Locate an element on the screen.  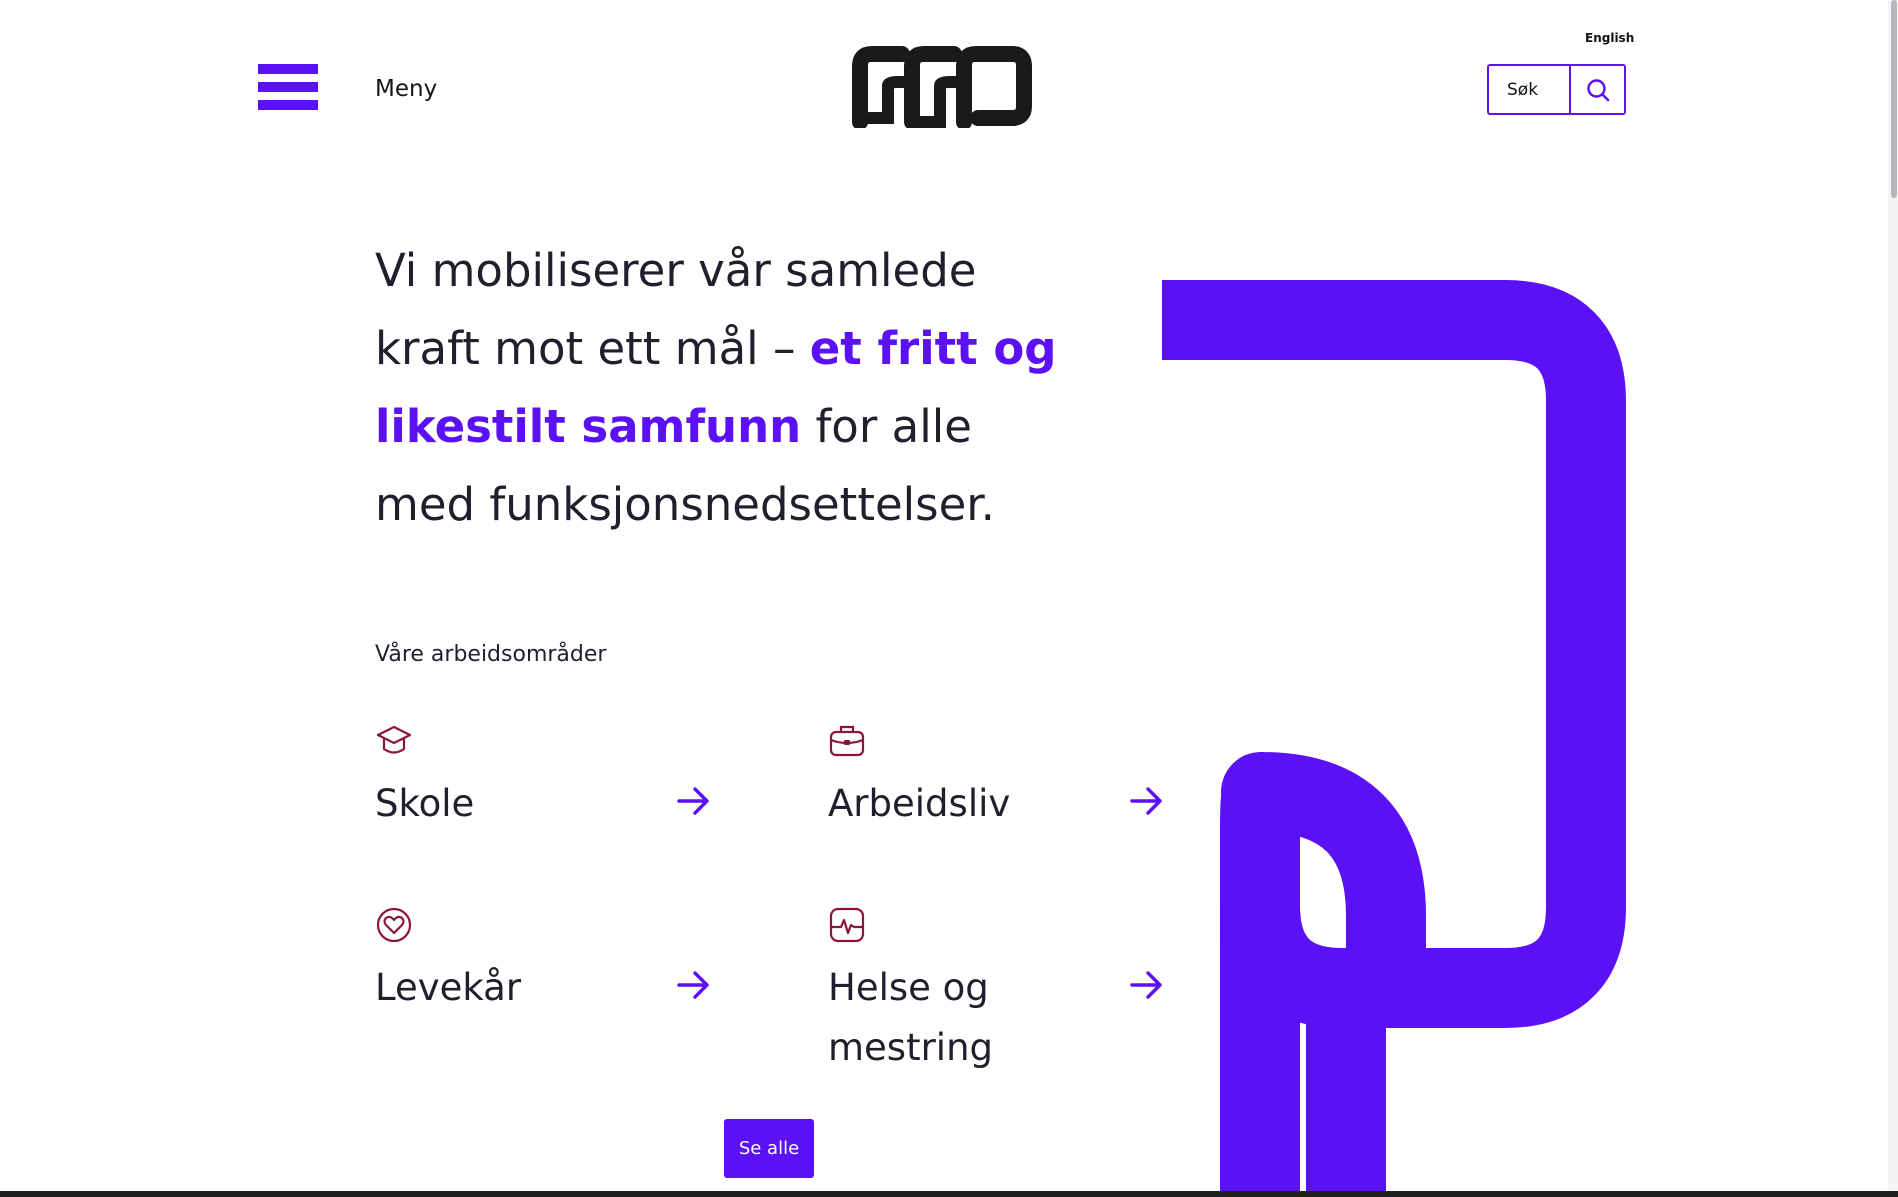
scrollbar-thumb is located at coordinates (1894, 99).